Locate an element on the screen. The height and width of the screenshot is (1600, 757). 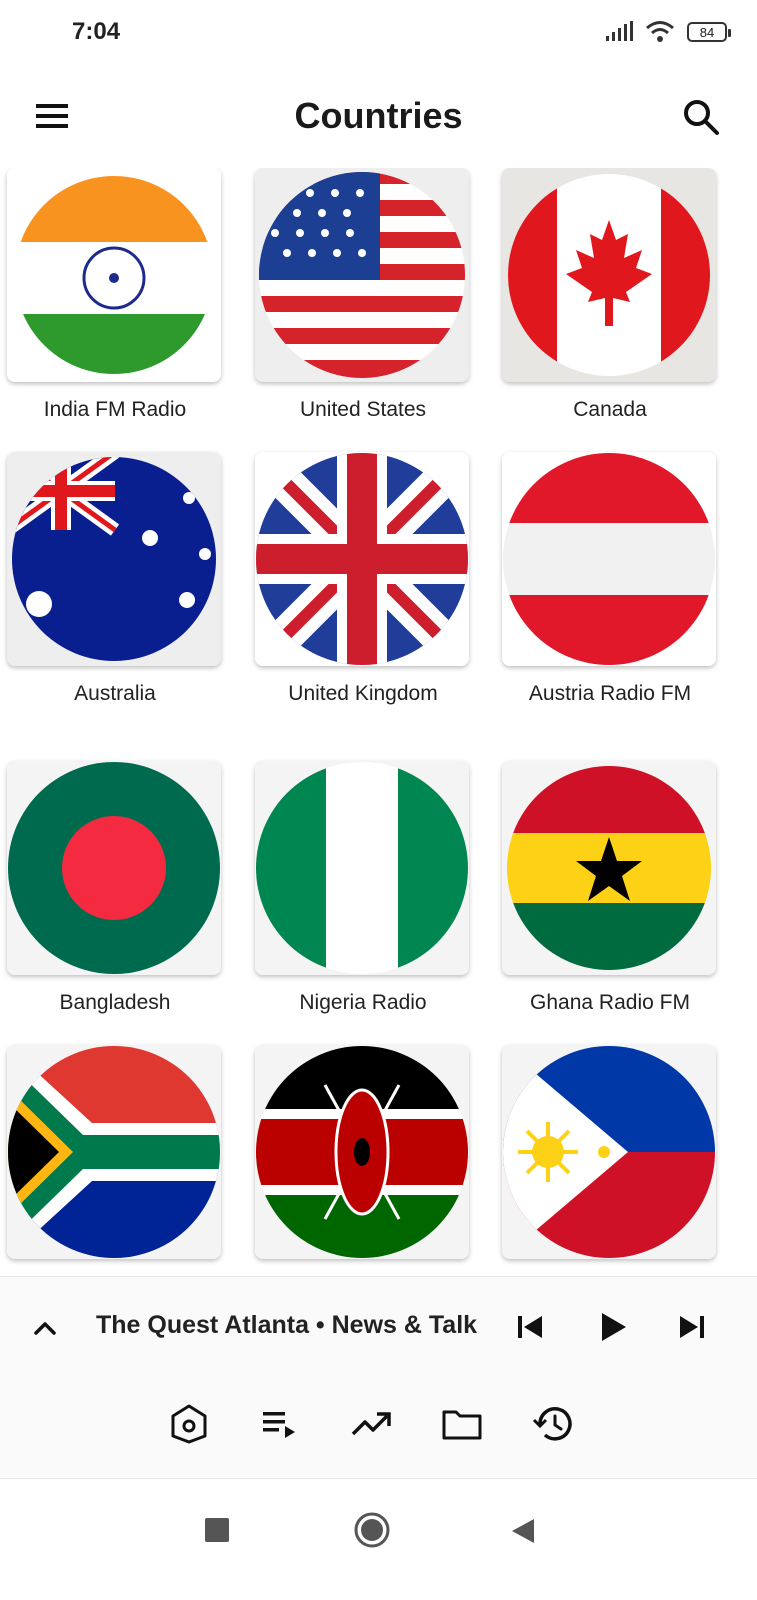
country-tile-india: India FM Radio is located at coordinates (115, 295).